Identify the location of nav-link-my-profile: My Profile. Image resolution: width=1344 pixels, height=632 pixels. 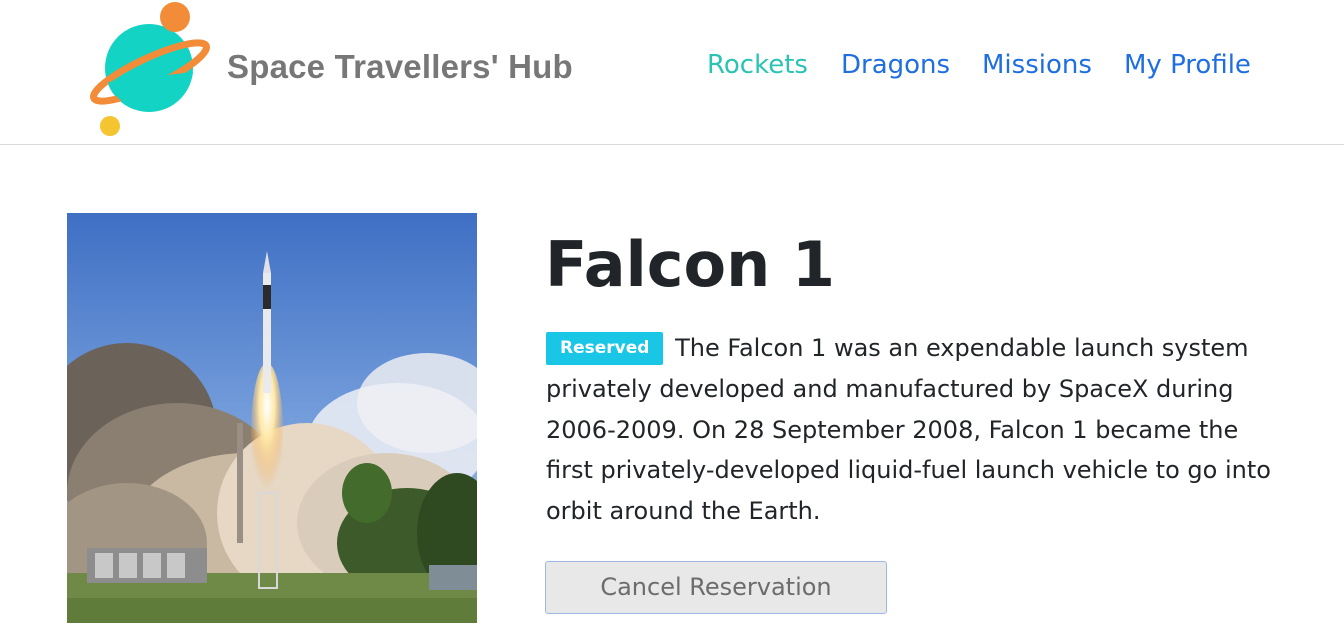
(1187, 65).